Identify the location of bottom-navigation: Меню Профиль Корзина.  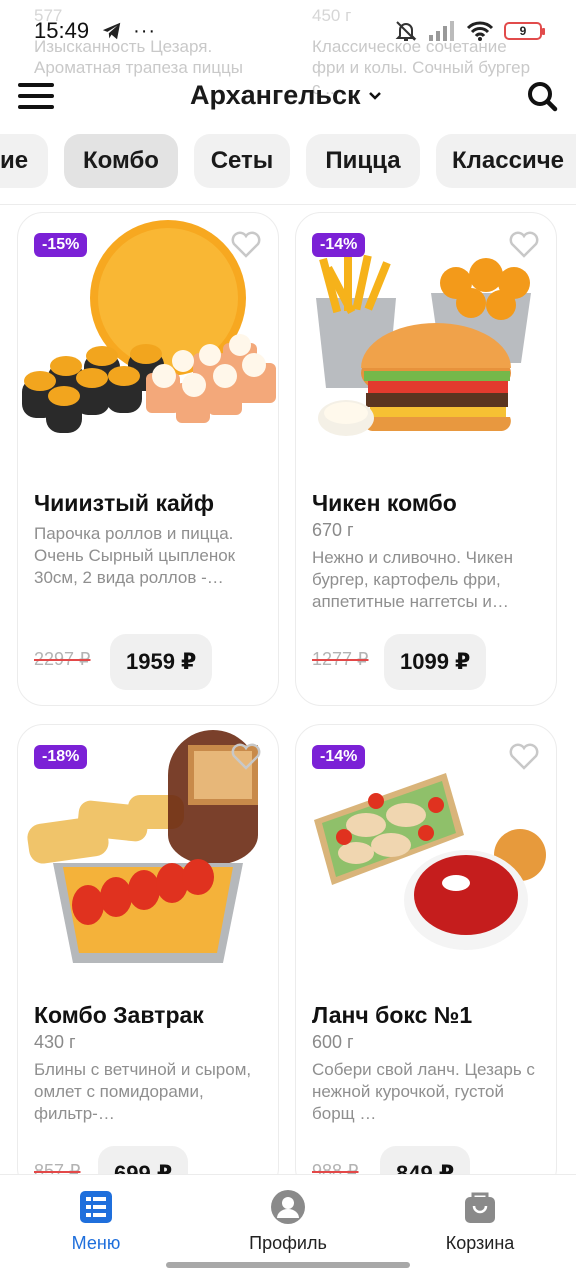
(288, 1227).